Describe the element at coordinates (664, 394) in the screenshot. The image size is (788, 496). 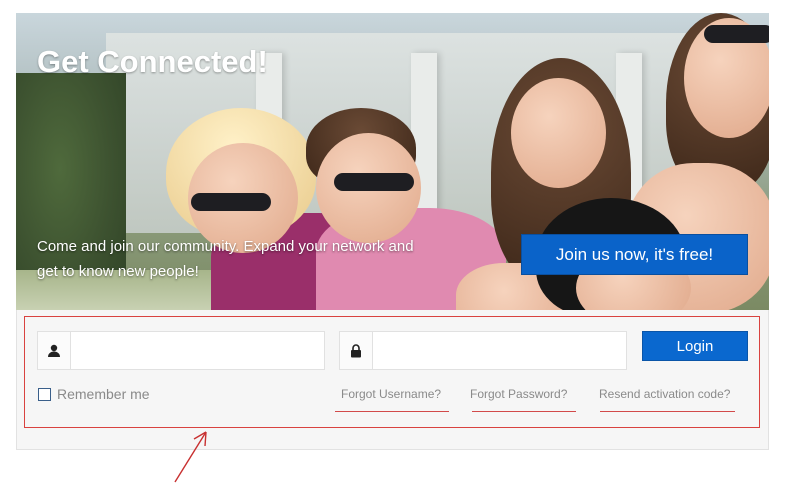
I see `resend-activation-link: Resend activation code?` at that location.